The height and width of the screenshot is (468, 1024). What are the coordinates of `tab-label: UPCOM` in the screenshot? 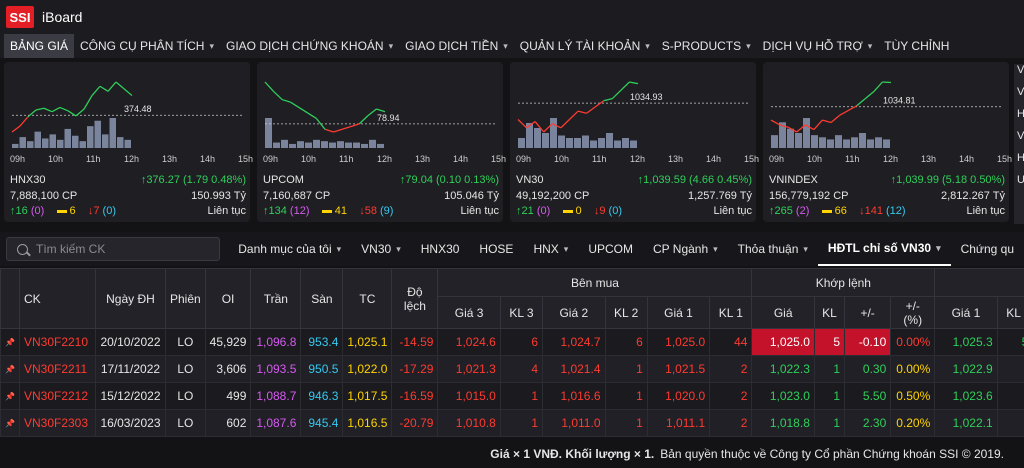 It's located at (610, 249).